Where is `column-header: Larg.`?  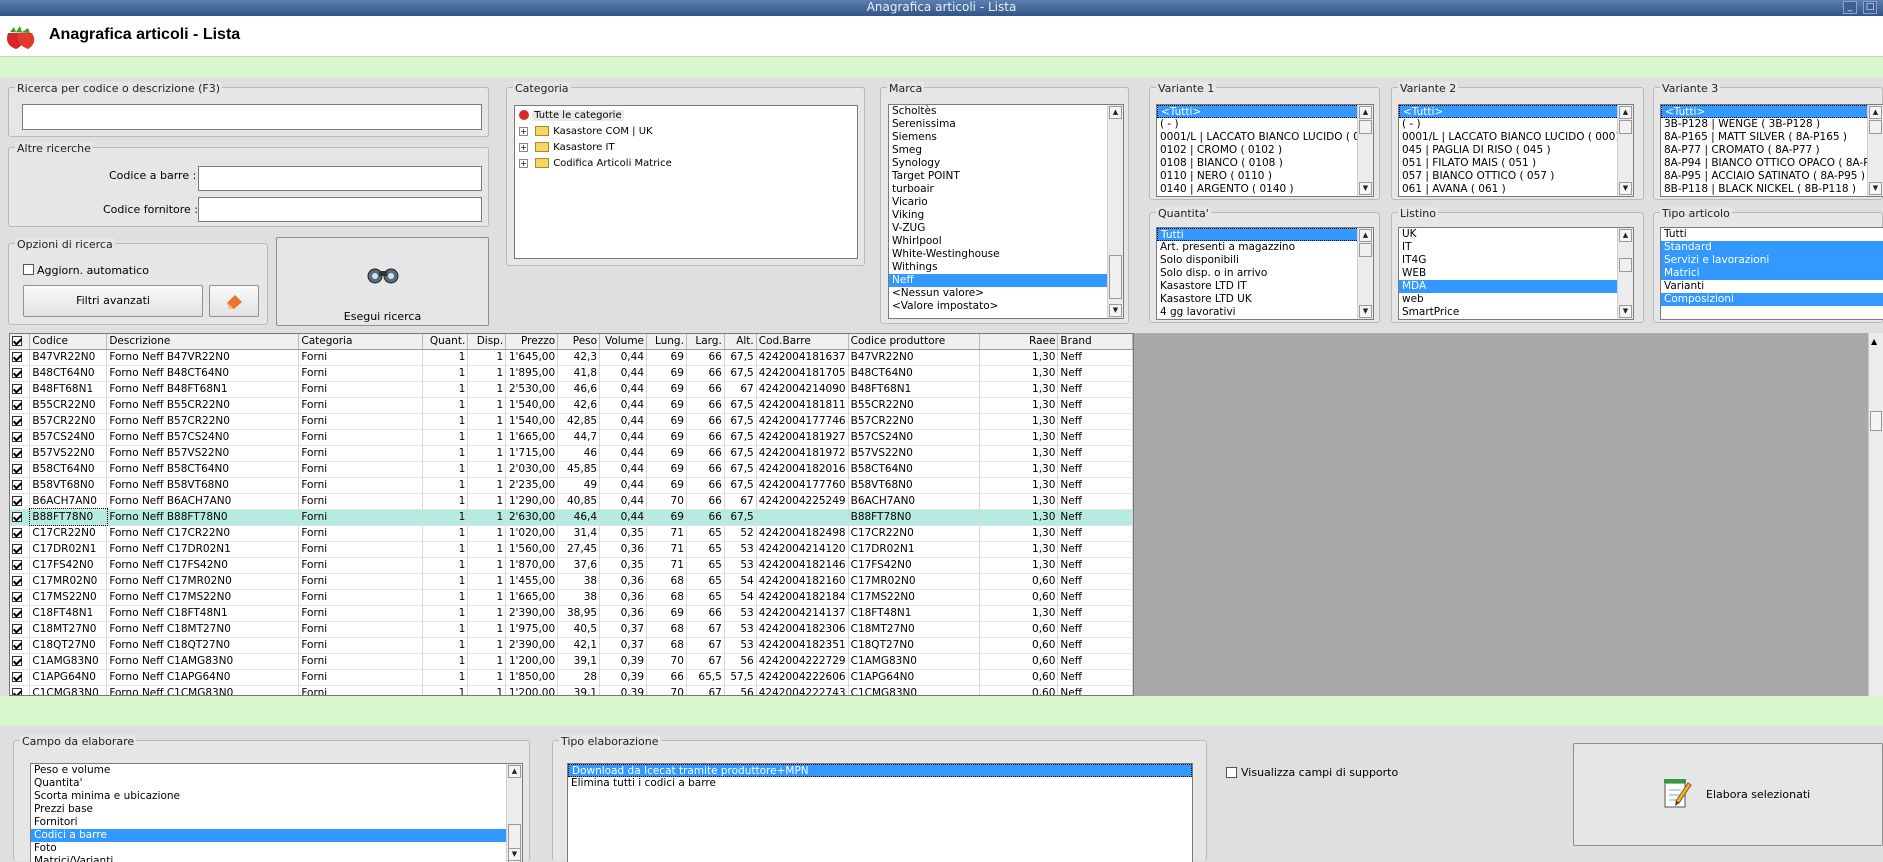
column-header: Larg. is located at coordinates (705, 342).